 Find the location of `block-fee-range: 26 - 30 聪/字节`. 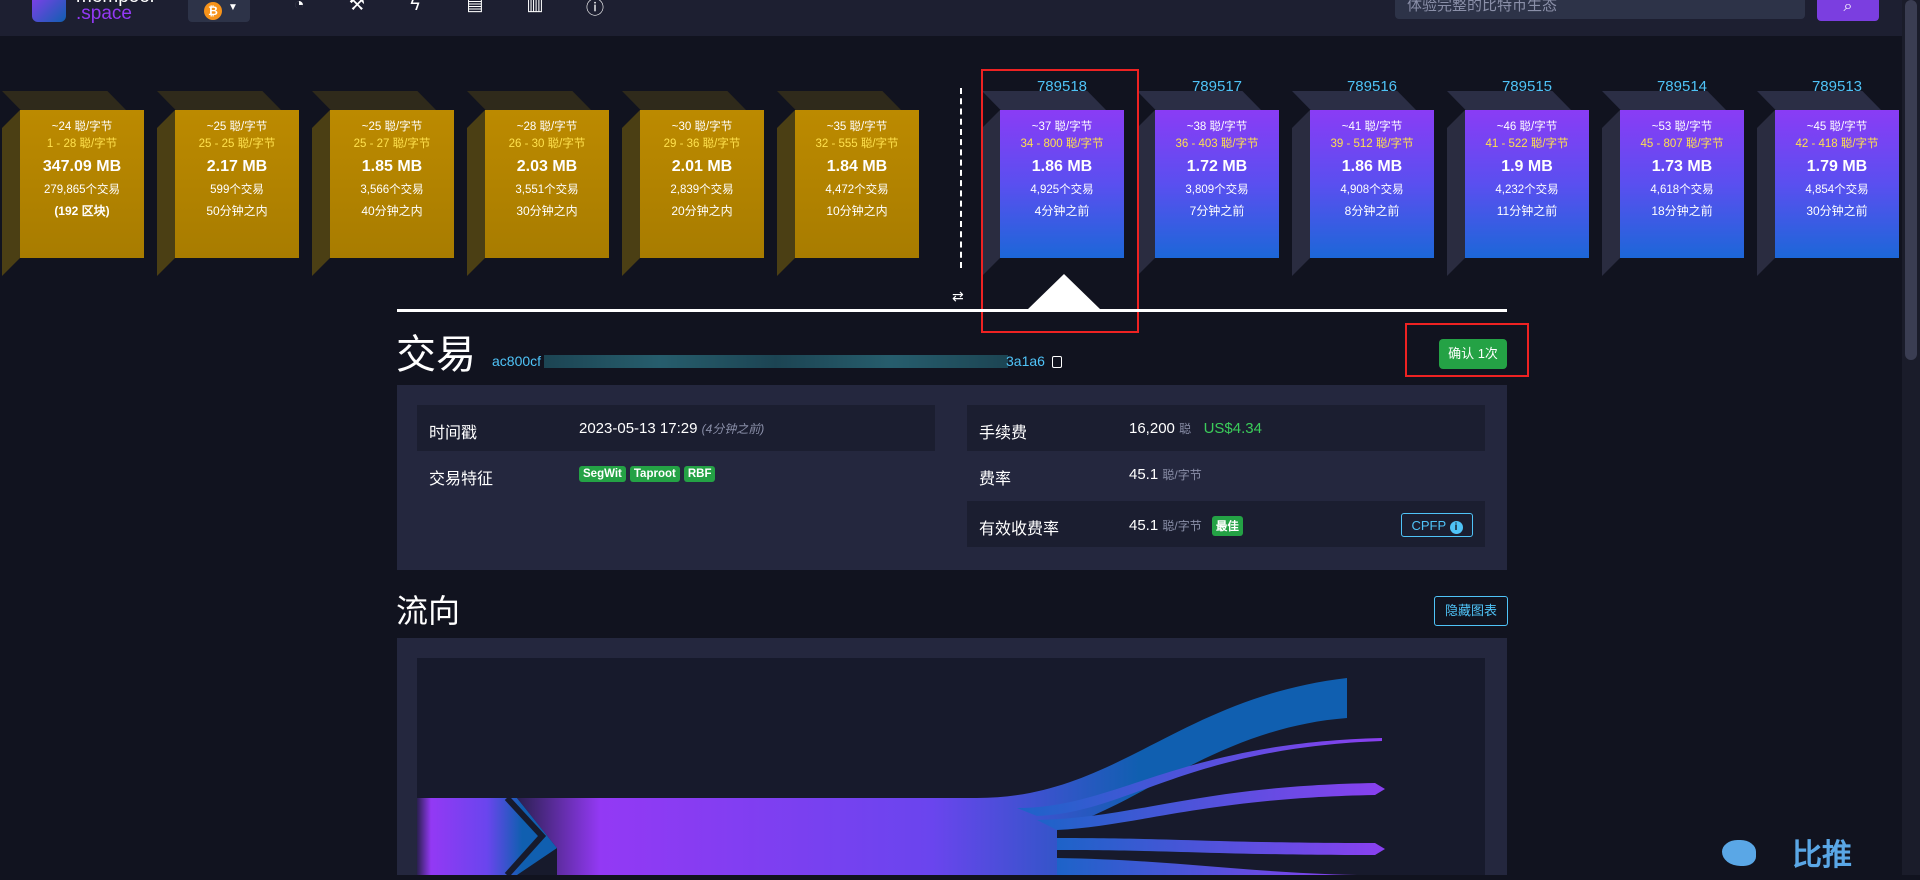

block-fee-range: 26 - 30 聪/字节 is located at coordinates (547, 144).